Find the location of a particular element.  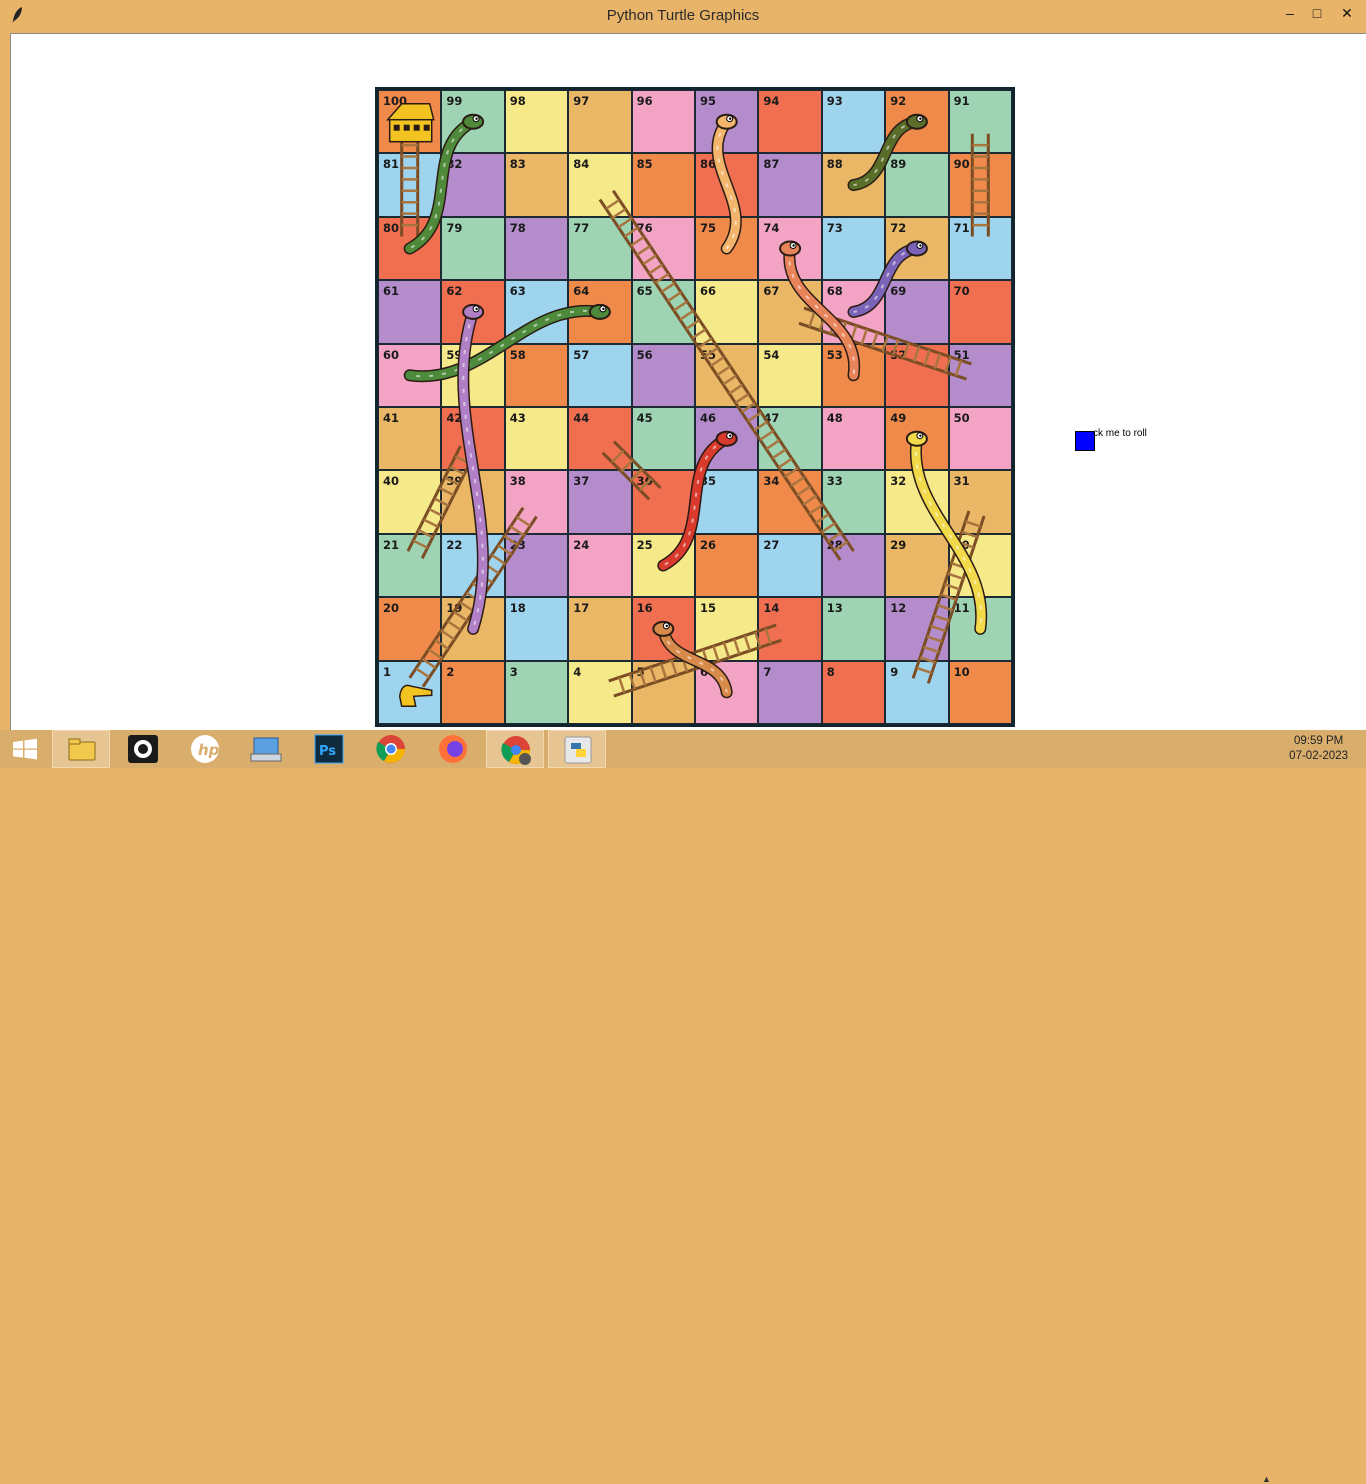

minimize-button: – is located at coordinates (1290, 13).